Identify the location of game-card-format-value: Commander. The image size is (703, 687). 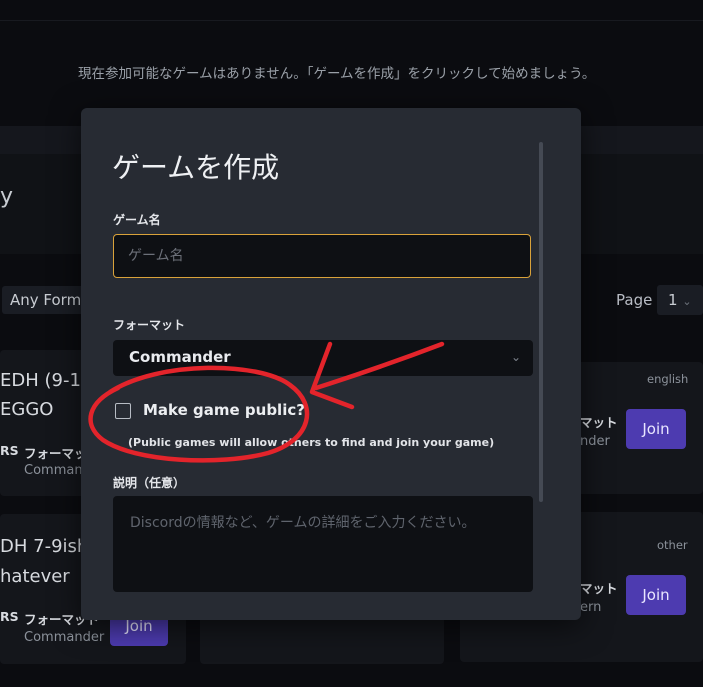
(64, 637).